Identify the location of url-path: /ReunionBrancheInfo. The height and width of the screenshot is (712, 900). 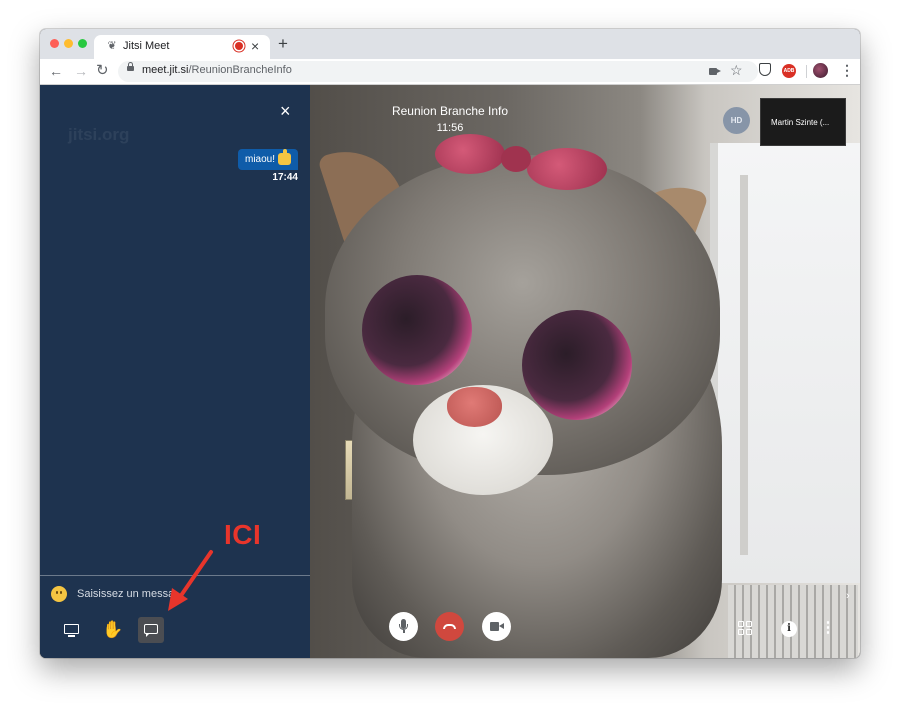
(240, 70).